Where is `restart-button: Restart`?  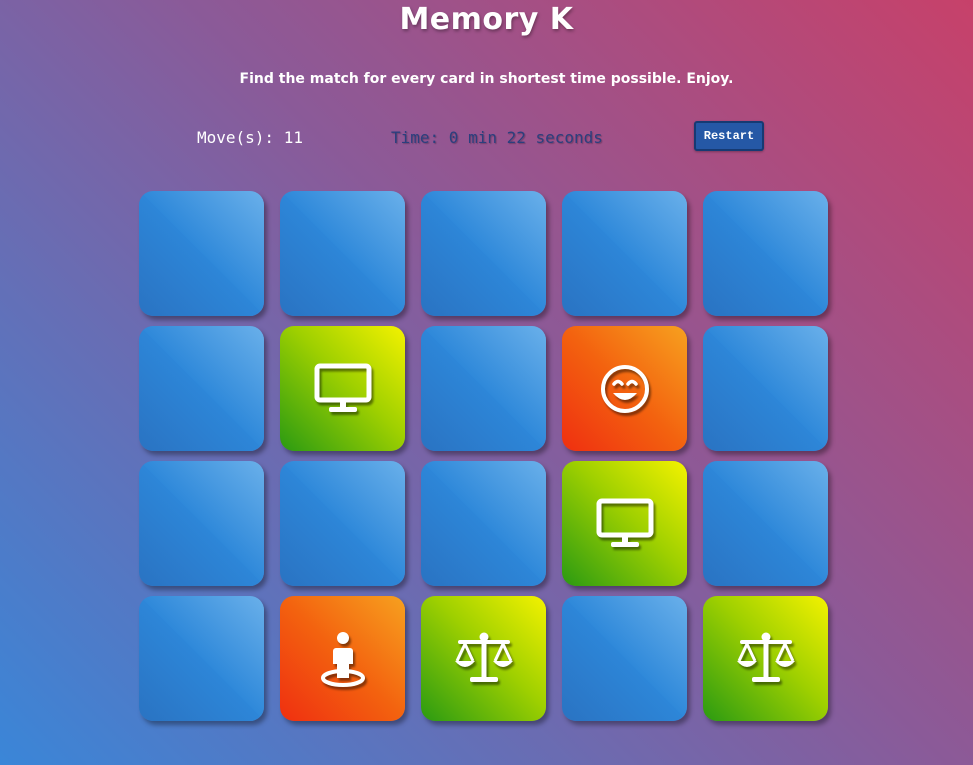
restart-button: Restart is located at coordinates (729, 136).